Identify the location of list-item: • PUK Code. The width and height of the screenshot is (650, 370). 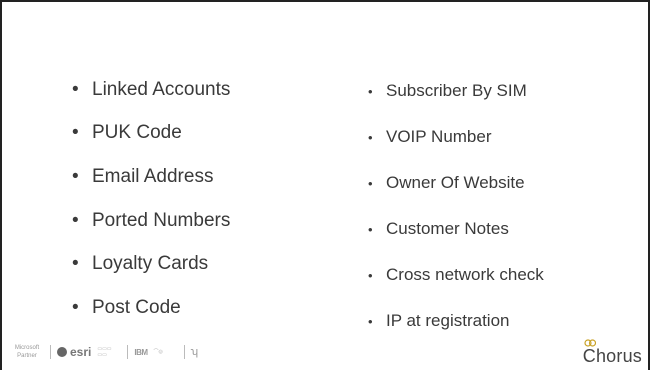
(151, 134).